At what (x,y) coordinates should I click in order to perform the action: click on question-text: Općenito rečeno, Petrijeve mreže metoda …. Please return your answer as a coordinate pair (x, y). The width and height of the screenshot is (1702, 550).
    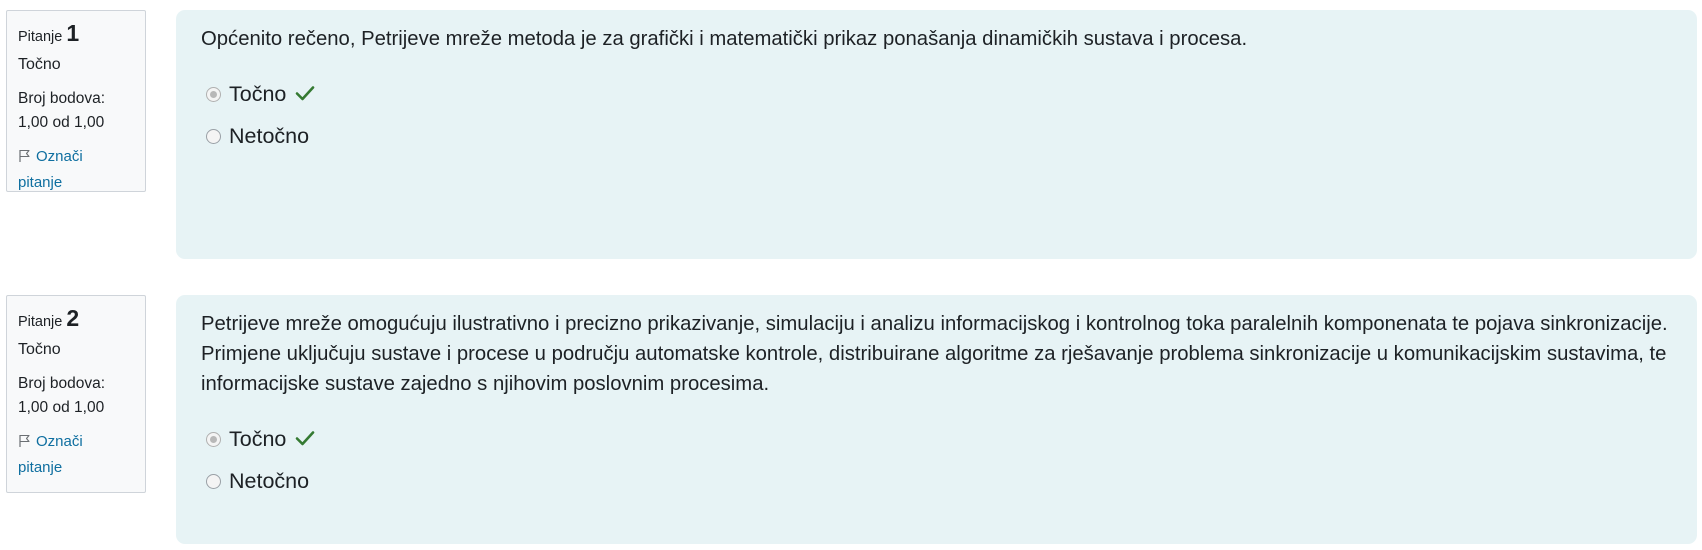
    Looking at the image, I should click on (724, 39).